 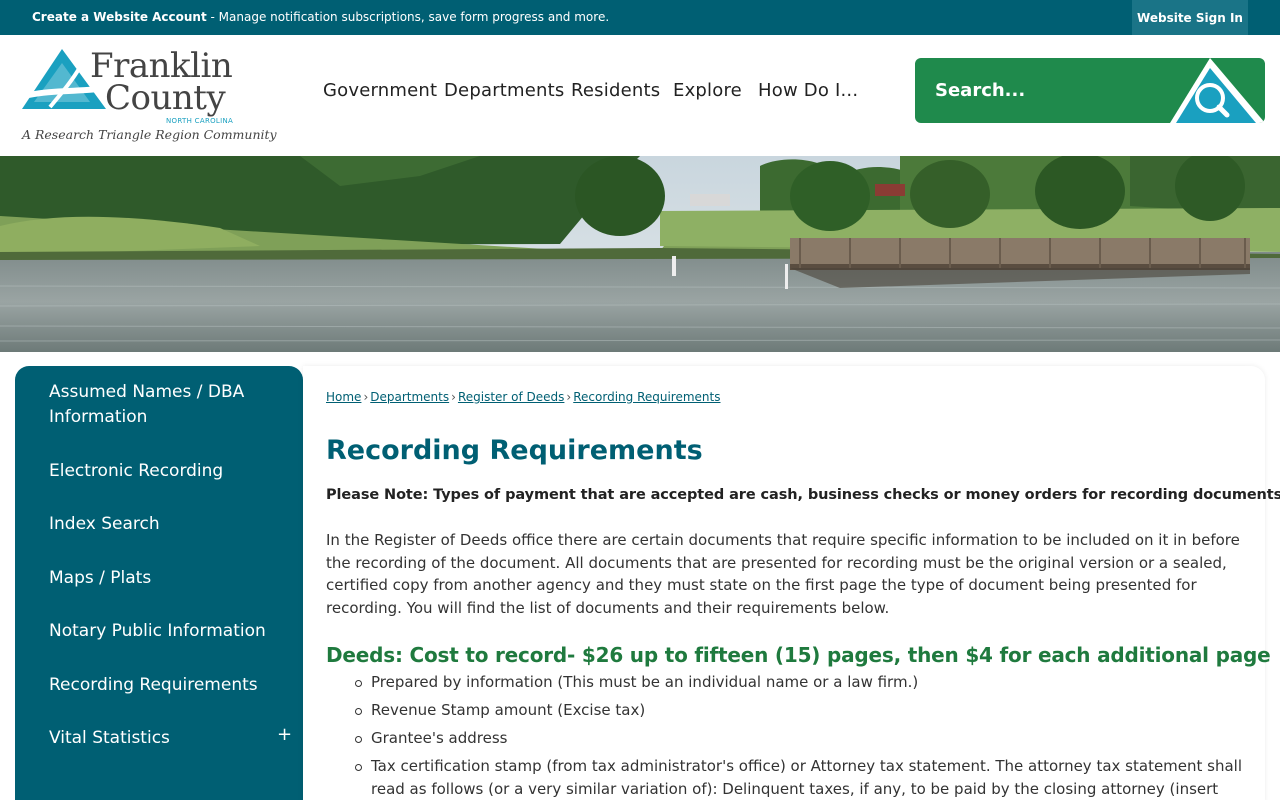 I want to click on sidebar-item-notary-public: Notary Public Information, so click(x=159, y=631).